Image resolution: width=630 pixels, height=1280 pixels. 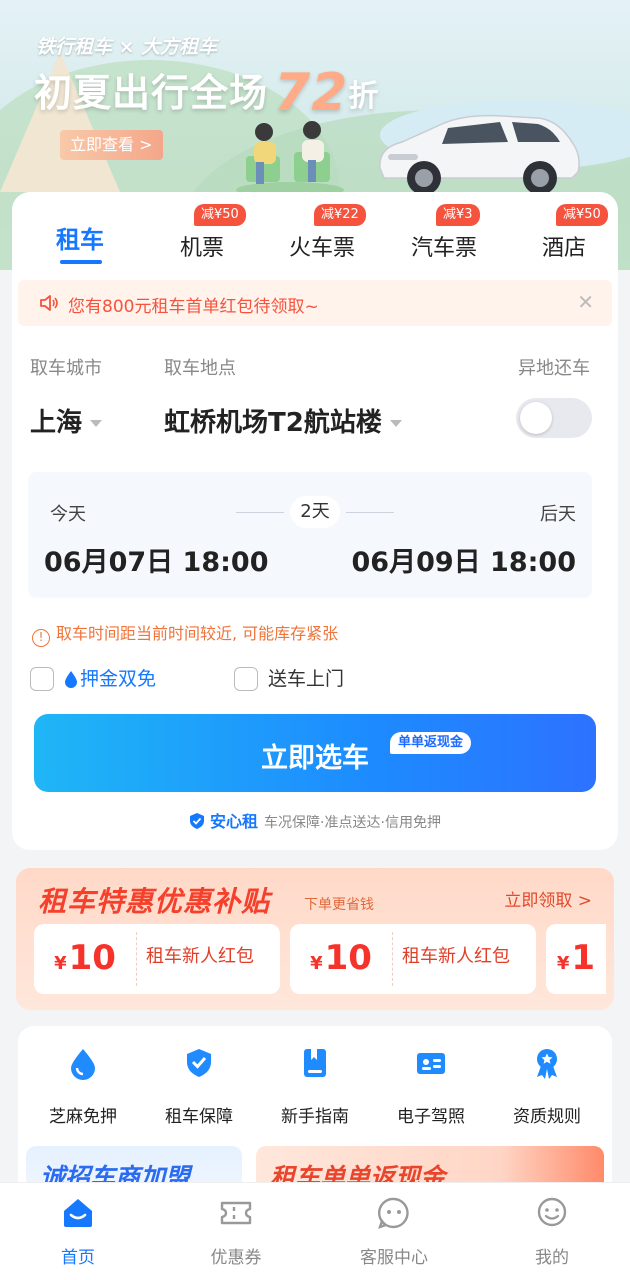 I want to click on close-icon: ✕, so click(x=585, y=302).